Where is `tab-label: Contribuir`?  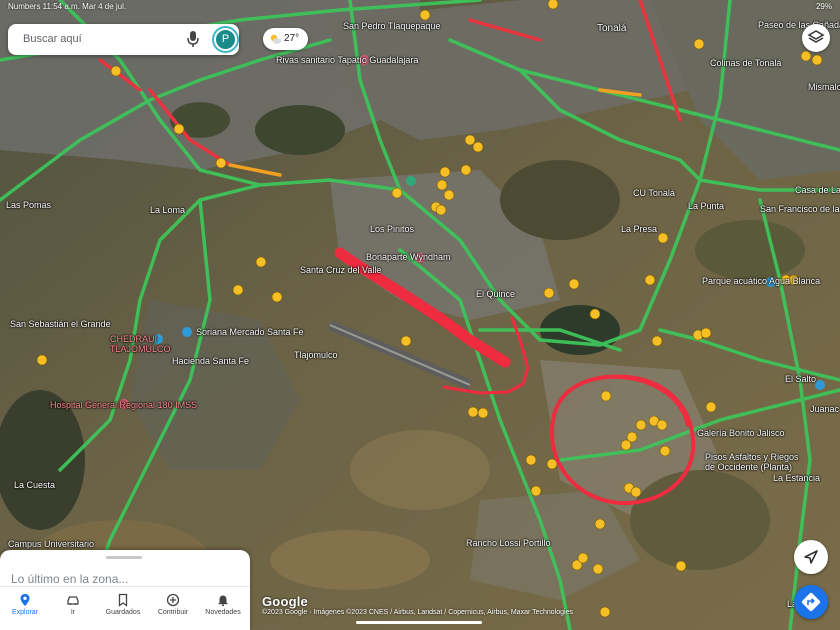 tab-label: Contribuir is located at coordinates (173, 612).